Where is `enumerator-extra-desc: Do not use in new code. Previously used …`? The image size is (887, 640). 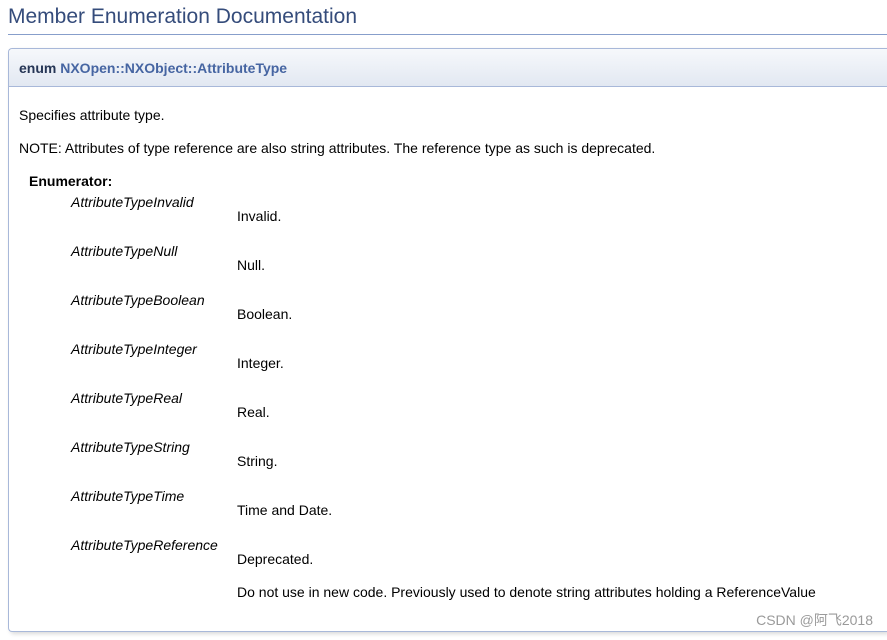 enumerator-extra-desc: Do not use in new code. Previously used … is located at coordinates (526, 592).